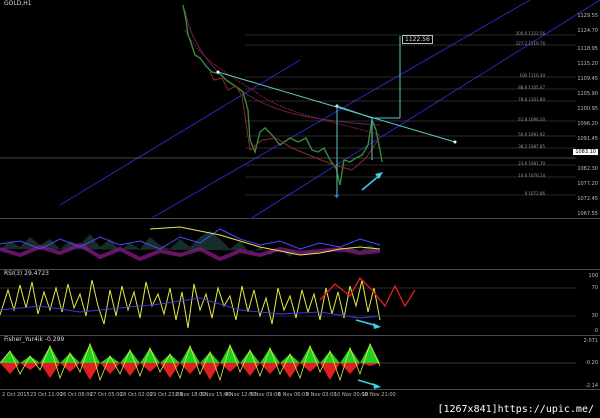 Image resolution: width=600 pixels, height=418 pixels. What do you see at coordinates (587, 199) in the screenshot?
I see `price-axis-label: 1072.45` at bounding box center [587, 199].